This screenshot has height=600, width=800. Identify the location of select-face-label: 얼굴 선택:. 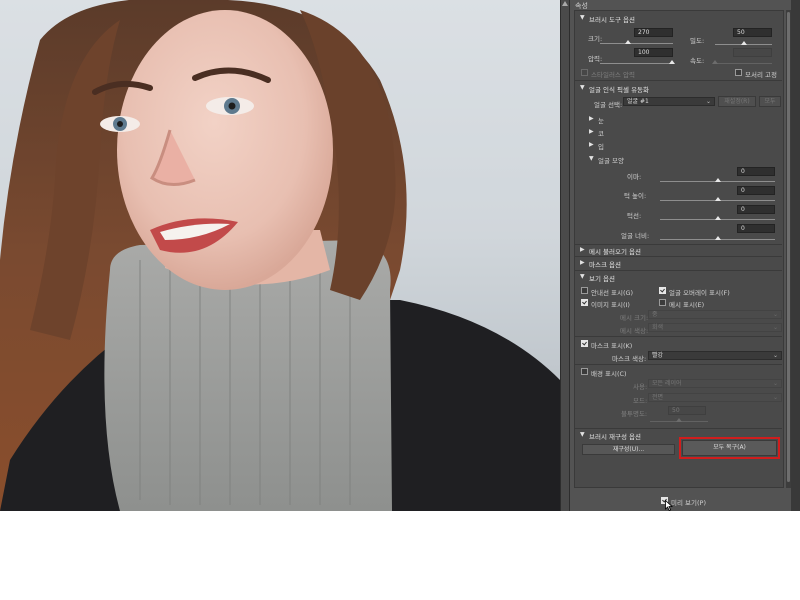
(608, 105).